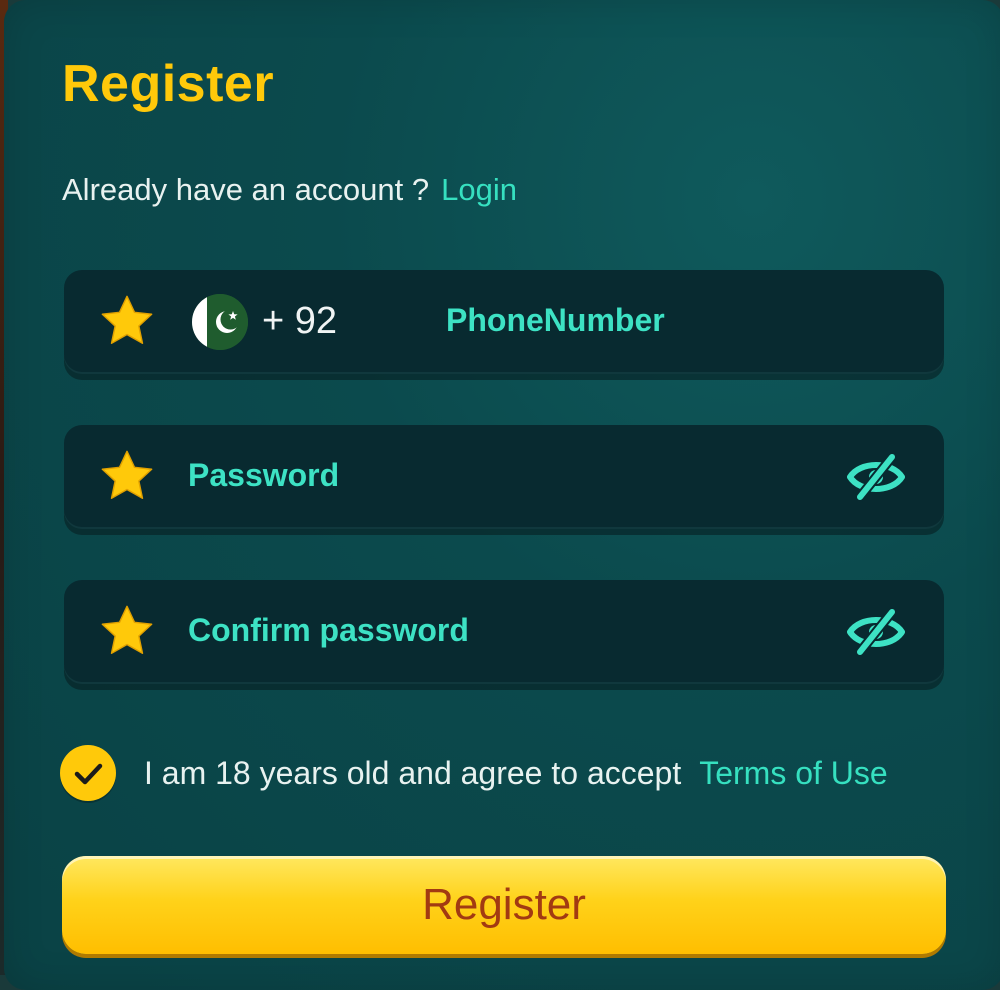 Image resolution: width=1000 pixels, height=990 pixels. What do you see at coordinates (413, 773) in the screenshot?
I see `agreement-label: I am 18 years old and agree to accept` at bounding box center [413, 773].